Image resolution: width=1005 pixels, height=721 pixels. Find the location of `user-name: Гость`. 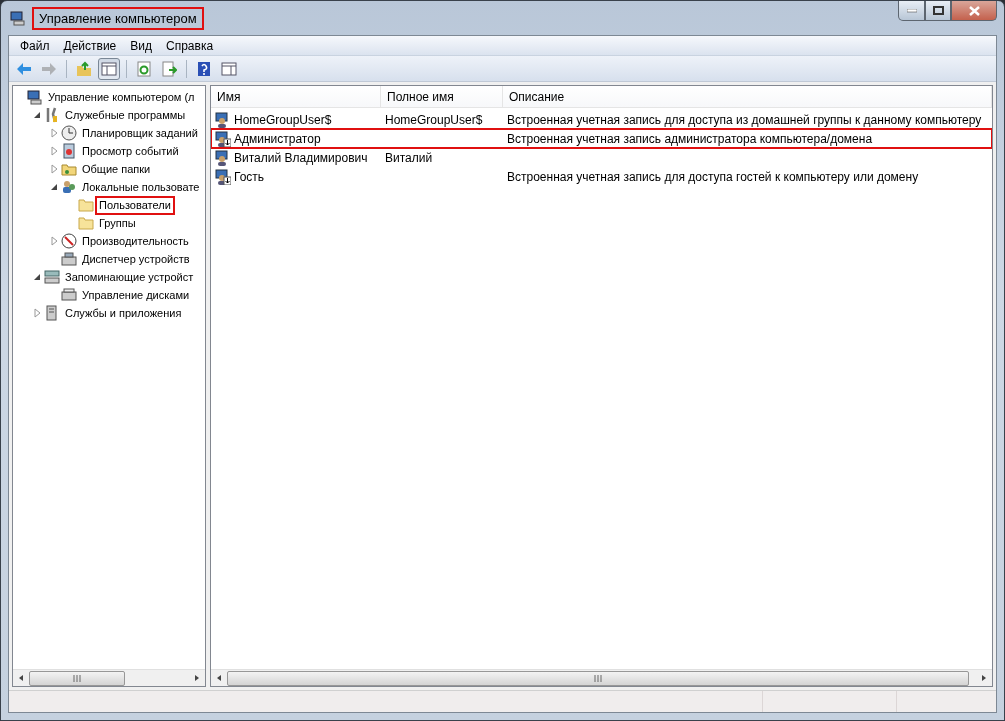

user-name: Гость is located at coordinates (249, 176).